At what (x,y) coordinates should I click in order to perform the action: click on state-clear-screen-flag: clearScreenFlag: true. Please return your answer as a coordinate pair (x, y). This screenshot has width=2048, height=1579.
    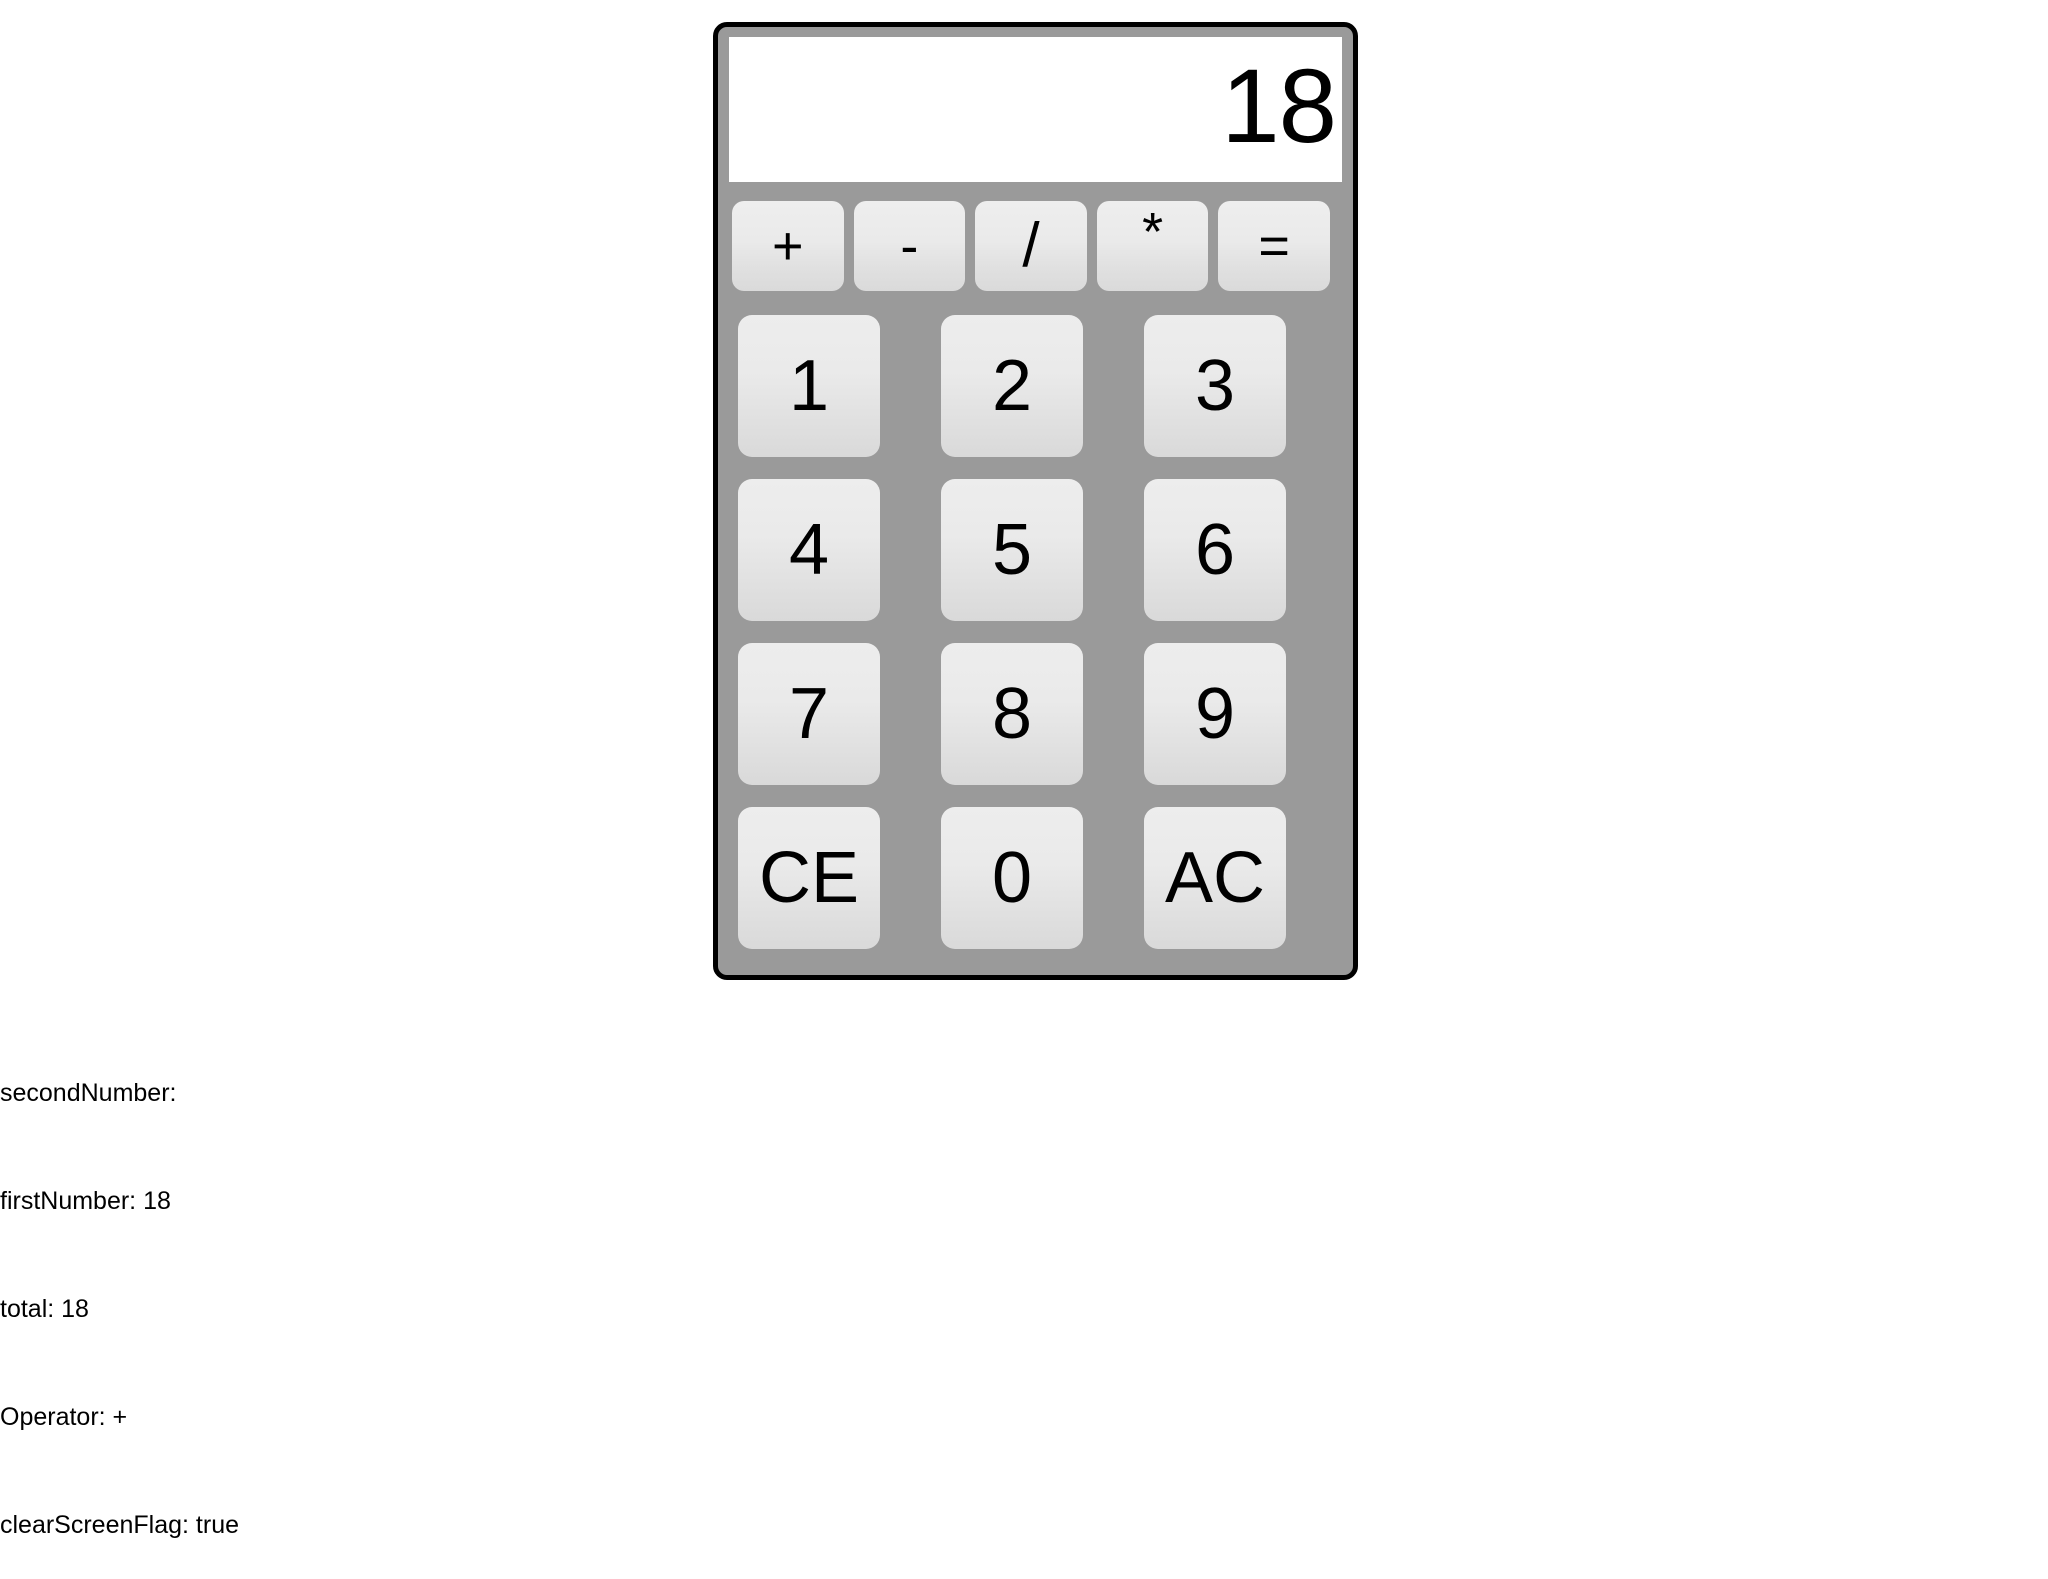
    Looking at the image, I should click on (120, 1525).